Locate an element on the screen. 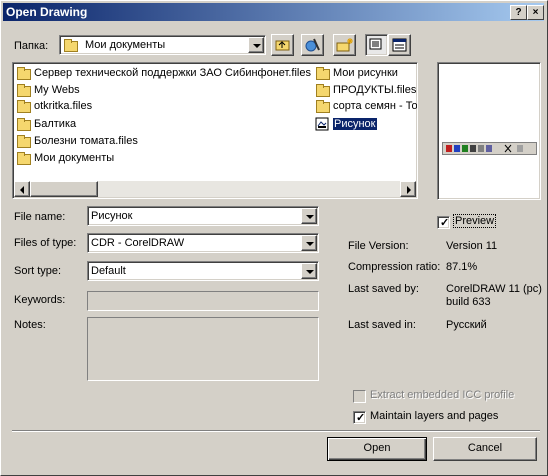  sorttype-label: Sort type: is located at coordinates (38, 271).